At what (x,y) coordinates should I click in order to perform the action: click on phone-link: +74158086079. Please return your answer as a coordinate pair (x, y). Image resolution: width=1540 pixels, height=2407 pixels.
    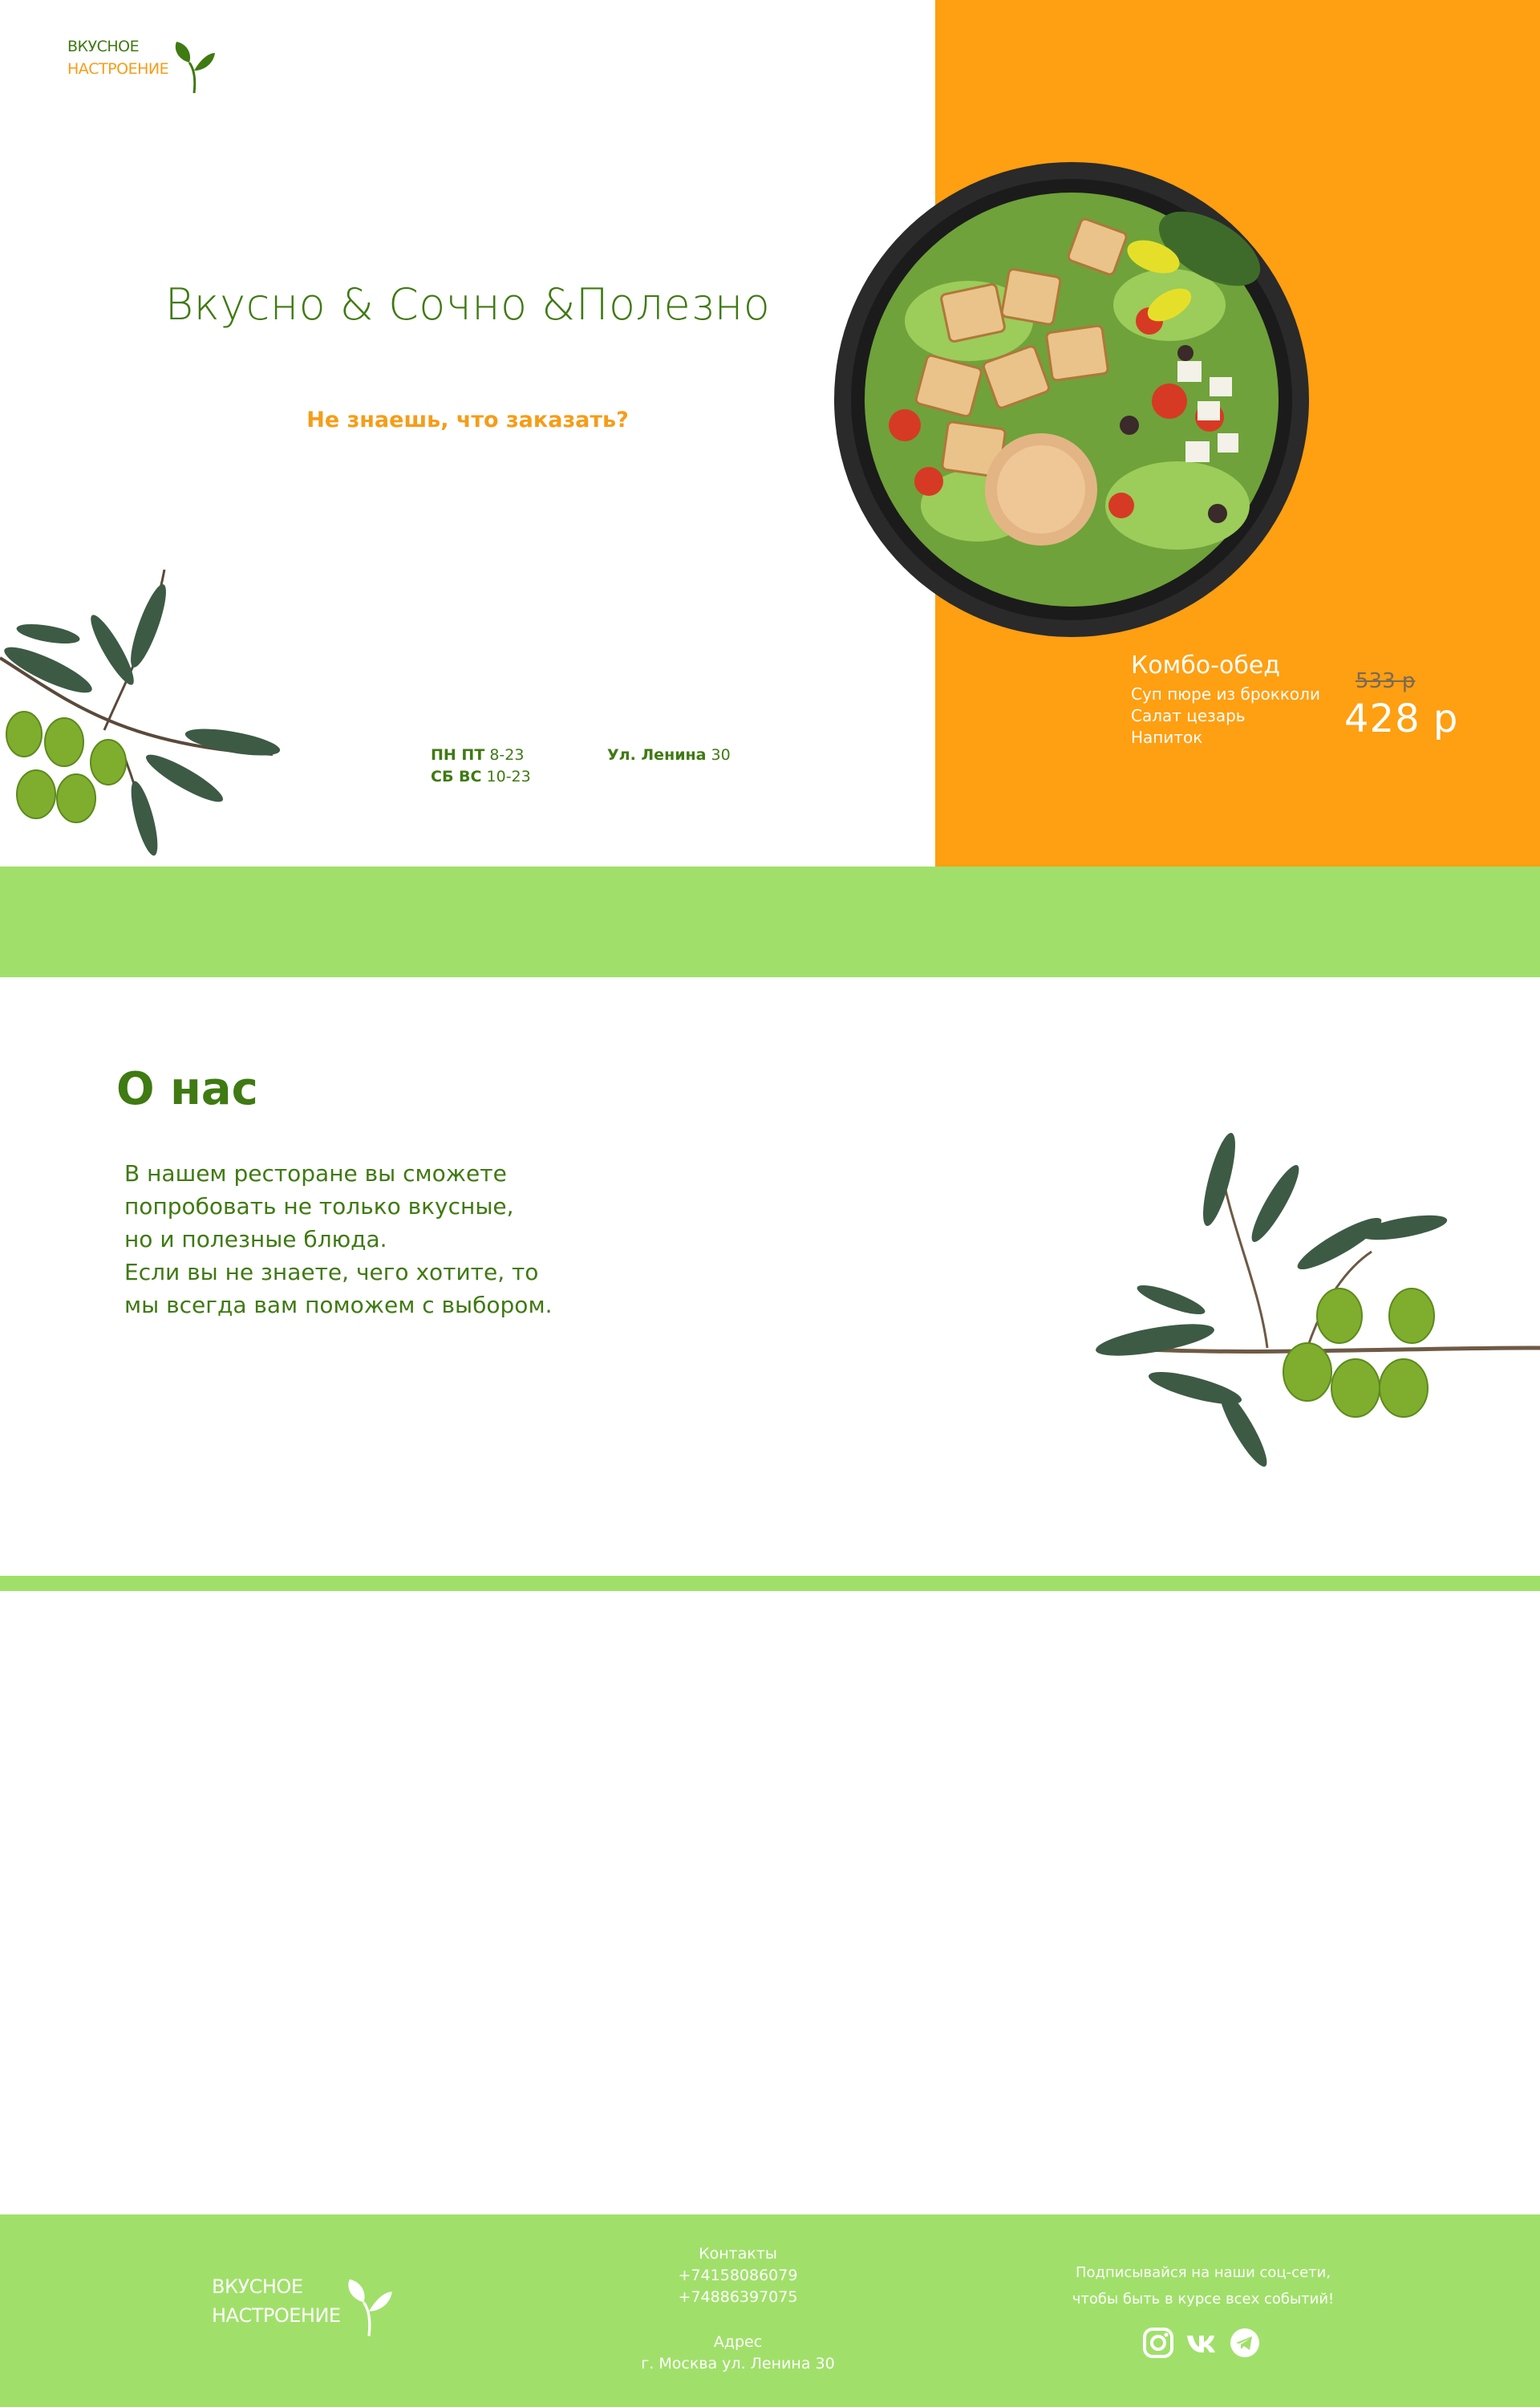
    Looking at the image, I should click on (738, 2276).